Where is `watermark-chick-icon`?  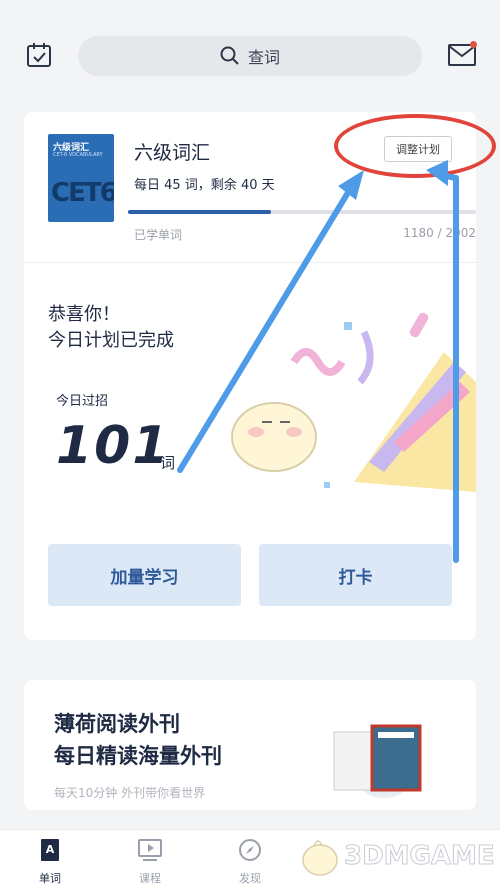 watermark-chick-icon is located at coordinates (320, 858).